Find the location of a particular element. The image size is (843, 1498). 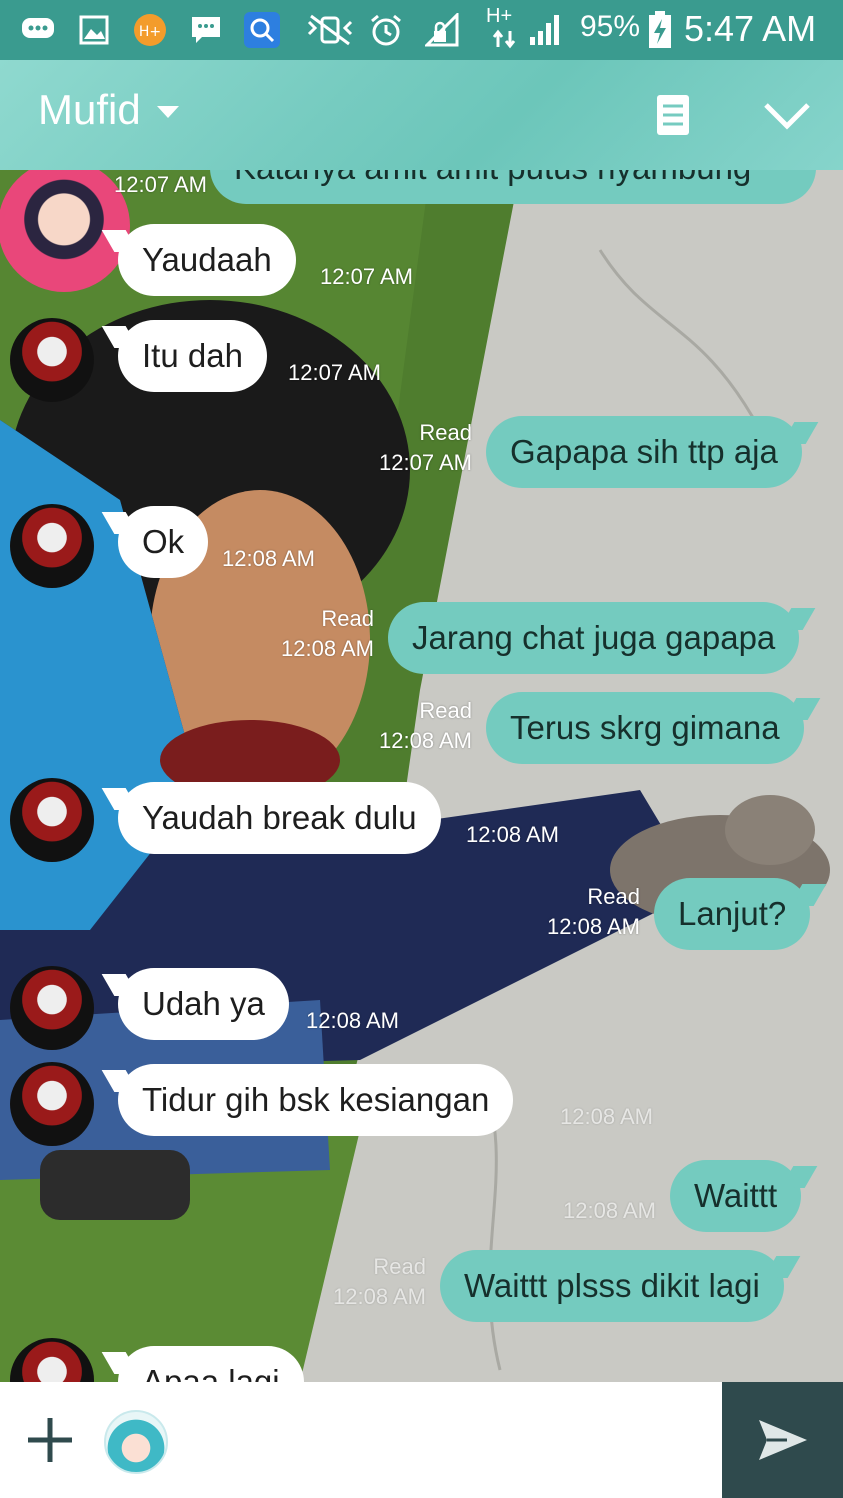

message-bubble-outgoing: Gapapa sih ttp aja is located at coordinates (644, 452).